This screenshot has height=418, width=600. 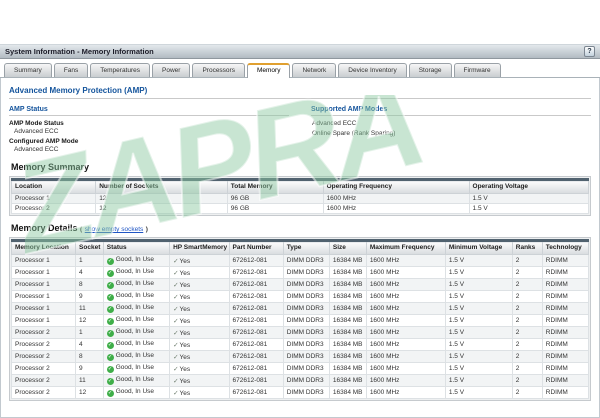 I want to click on tab: Summary, so click(x=28, y=70).